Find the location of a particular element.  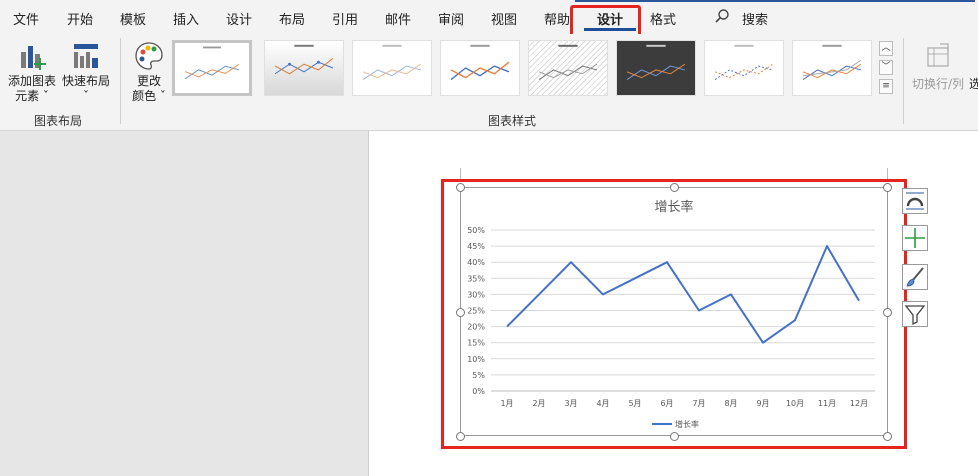

switch-row-column-button: 切换行/列 is located at coordinates (938, 66).